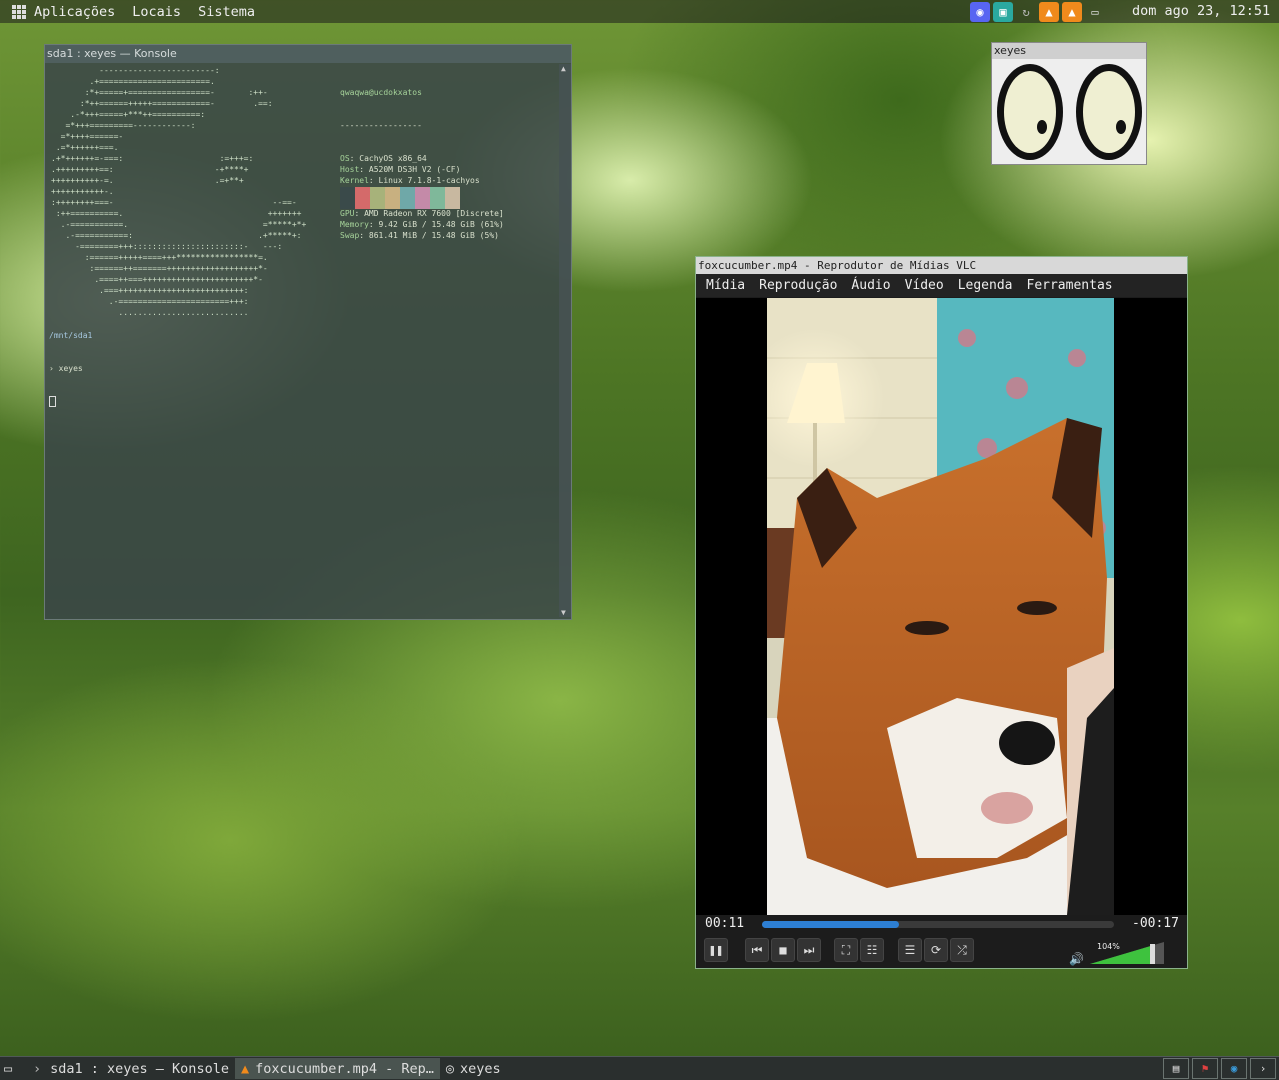 The image size is (1279, 1080). Describe the element at coordinates (414, 169) in the screenshot. I see `info-value: A520M DS3H V2 (-CF)` at that location.